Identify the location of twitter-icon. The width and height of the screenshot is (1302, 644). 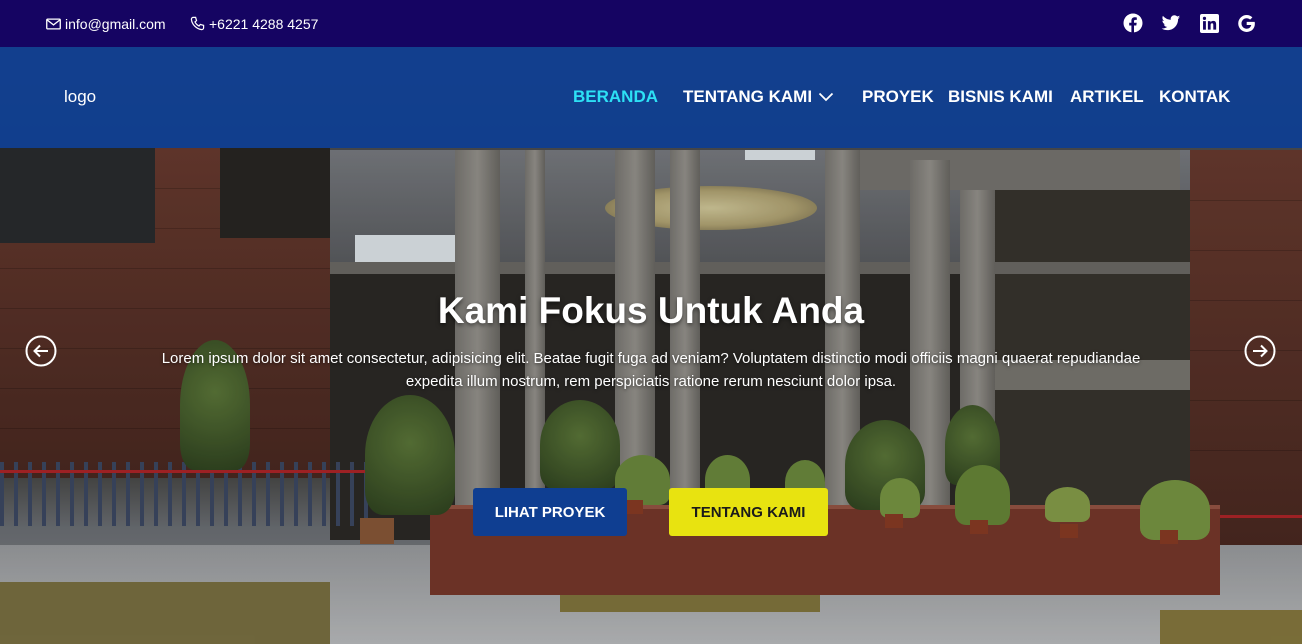
(1171, 22).